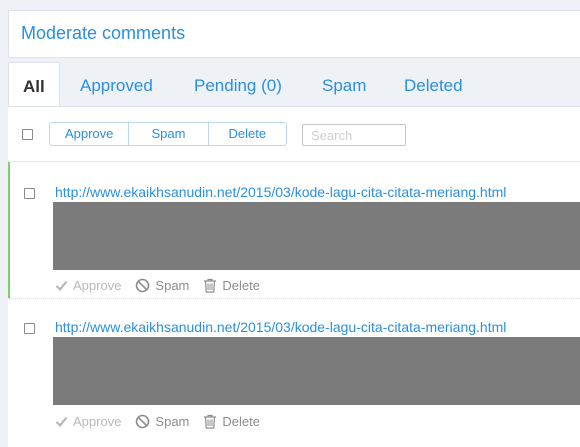  What do you see at coordinates (354, 135) in the screenshot?
I see `search-input` at bounding box center [354, 135].